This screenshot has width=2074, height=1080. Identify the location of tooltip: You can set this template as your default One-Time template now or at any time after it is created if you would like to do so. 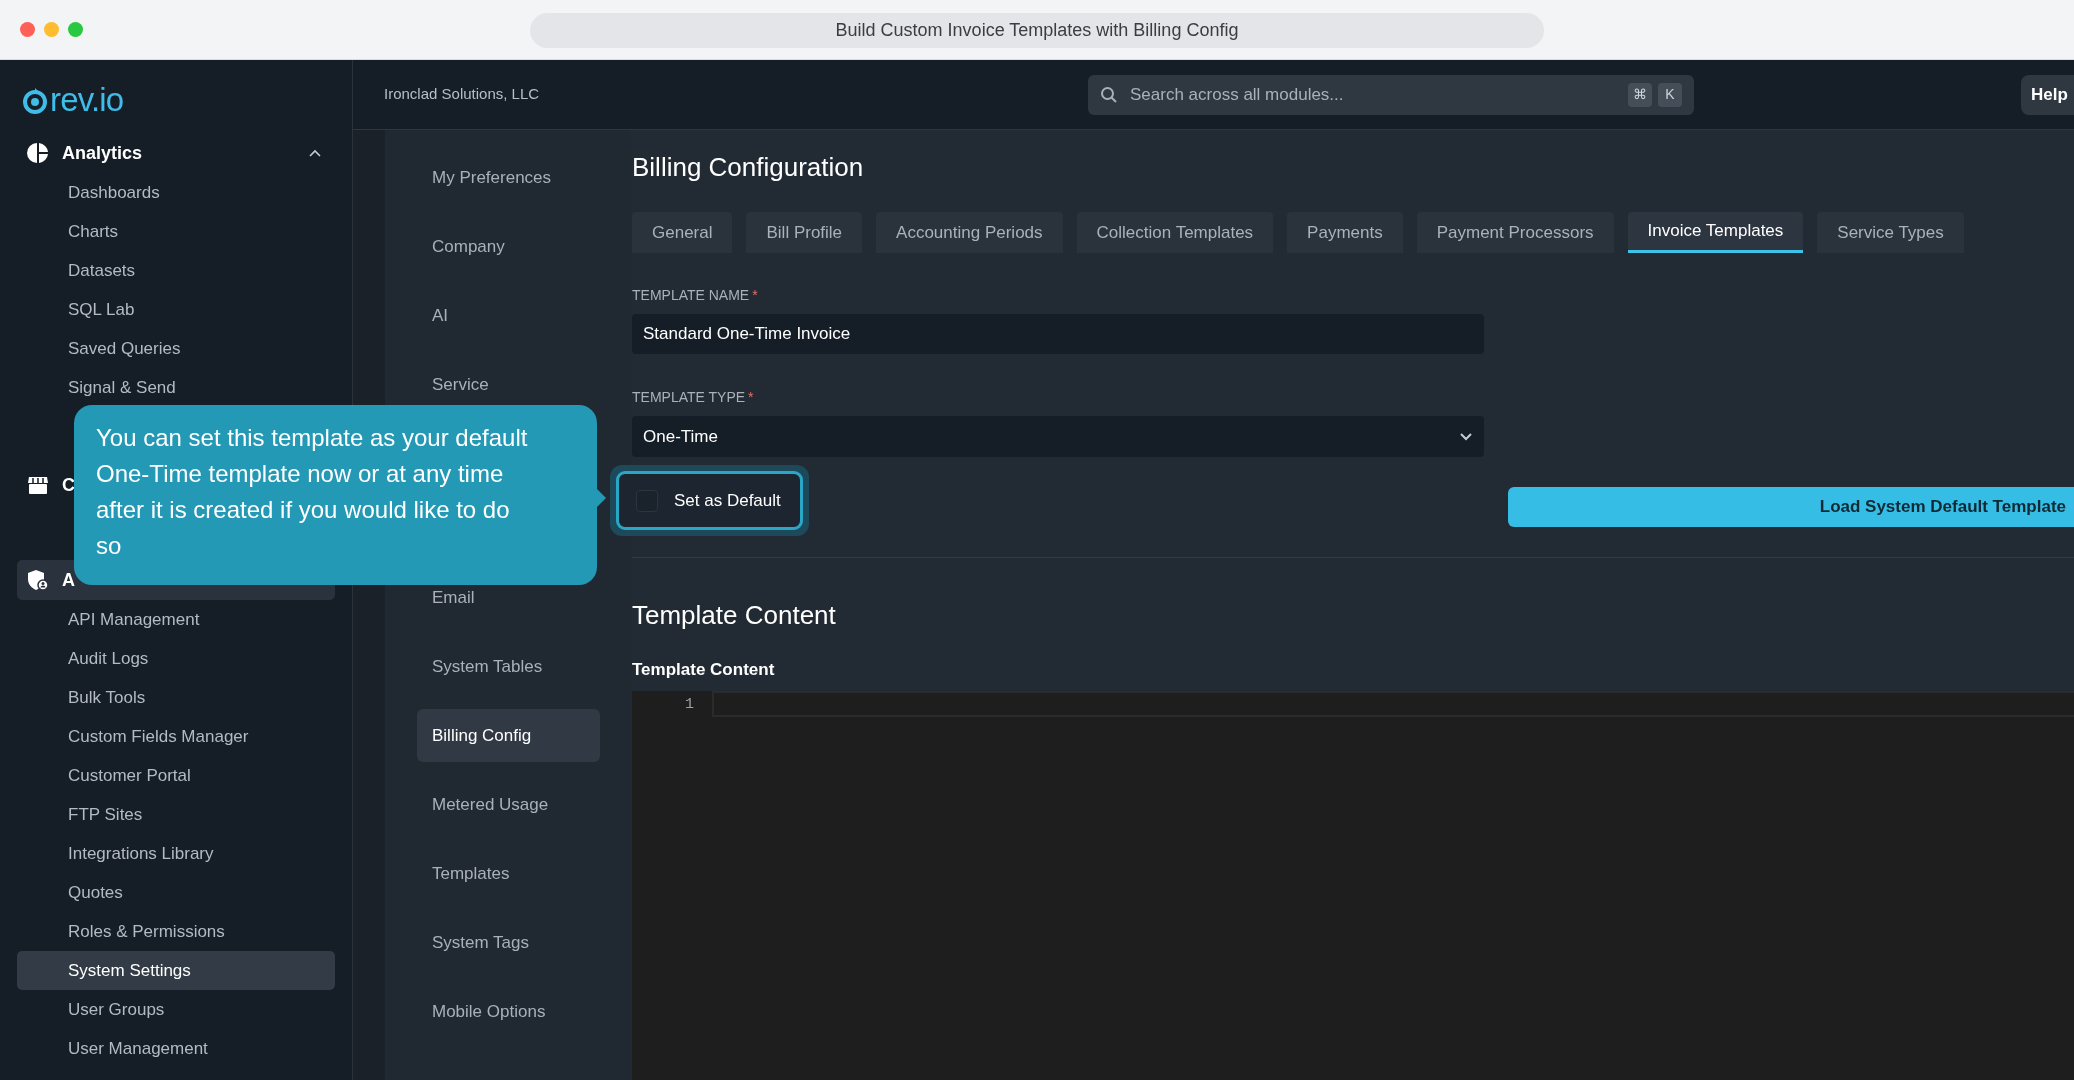
(335, 495).